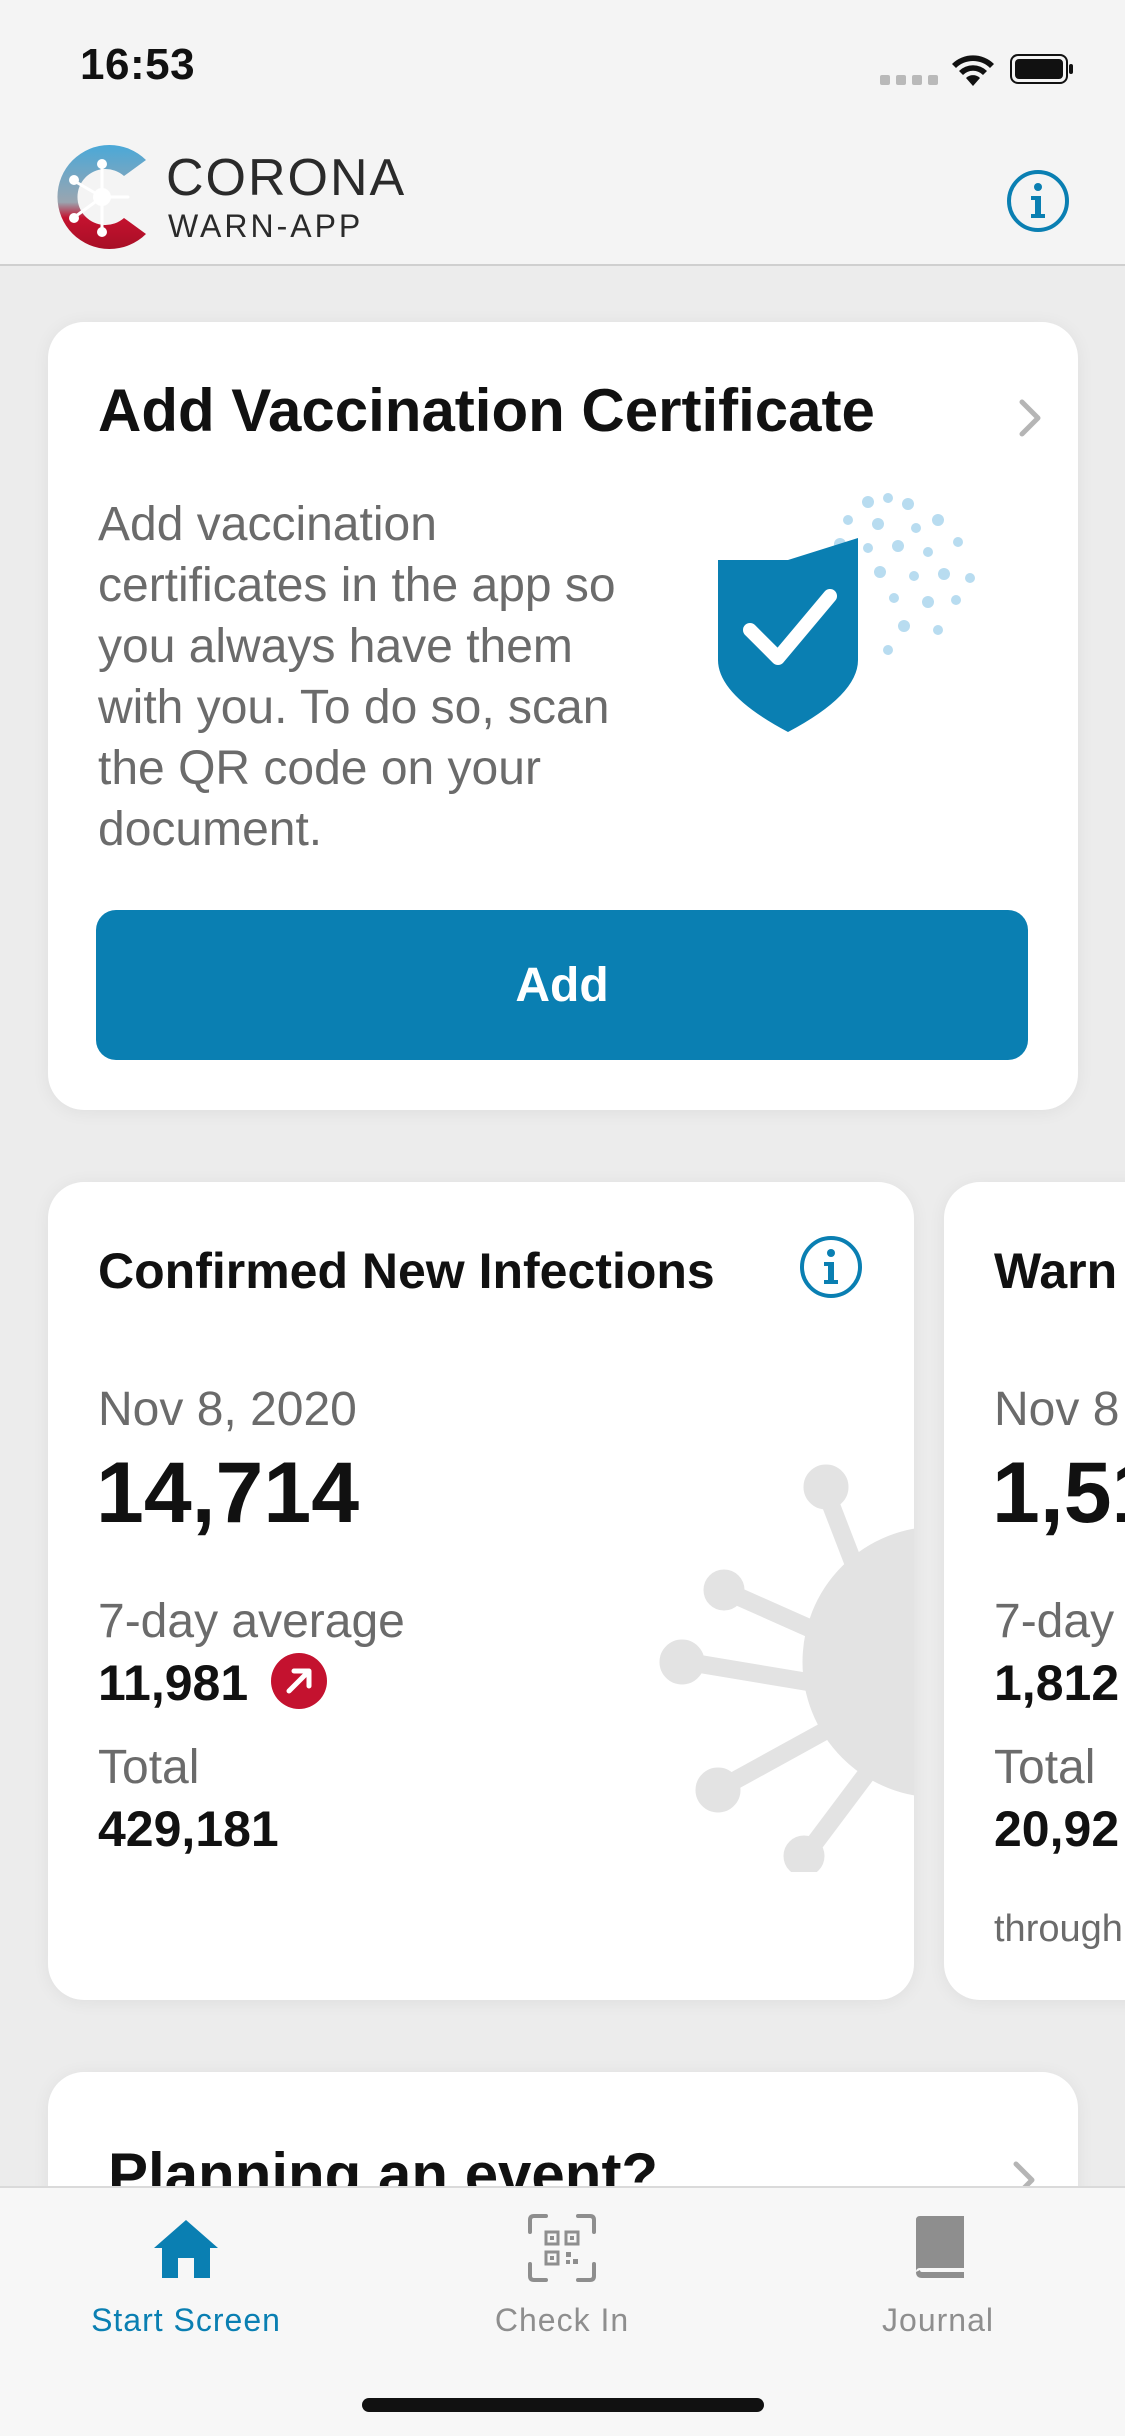  I want to click on home-indicator, so click(563, 2405).